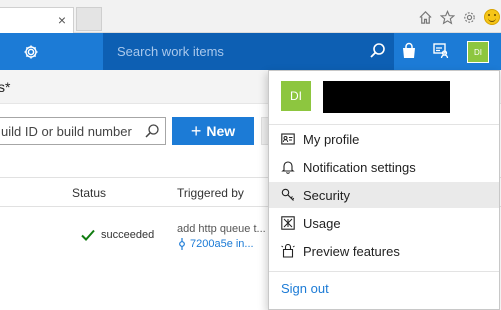 This screenshot has height=310, width=501. I want to click on new-tab-button, so click(89, 19).